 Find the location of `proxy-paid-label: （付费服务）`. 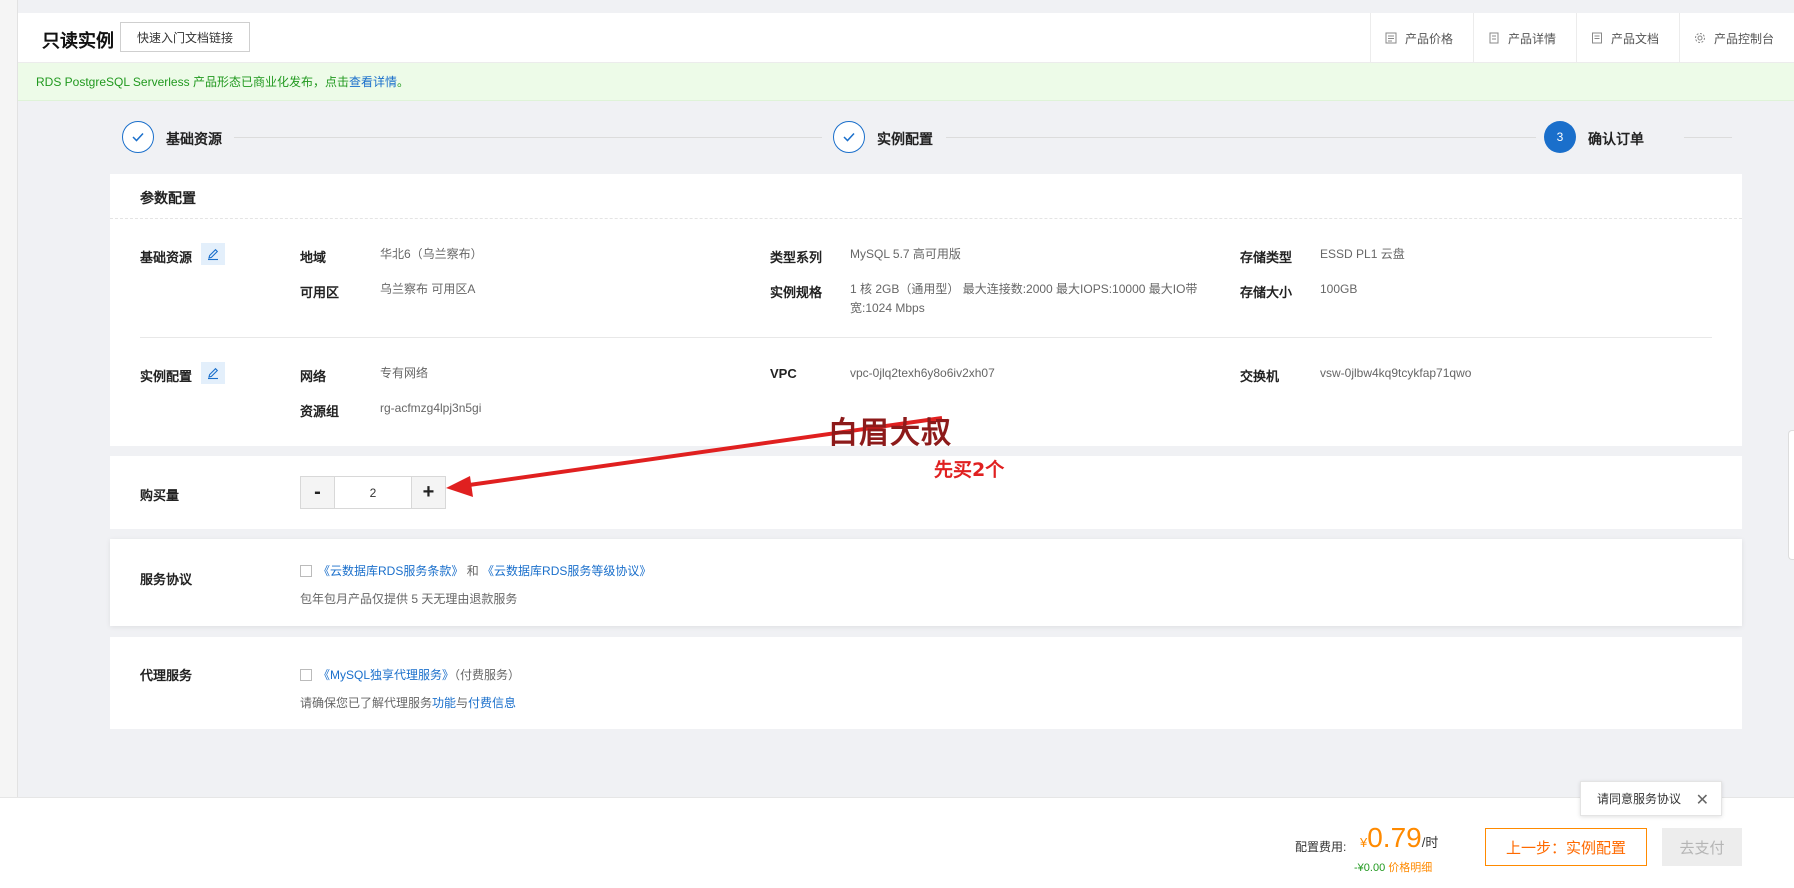

proxy-paid-label: （付费服务） is located at coordinates (487, 675).